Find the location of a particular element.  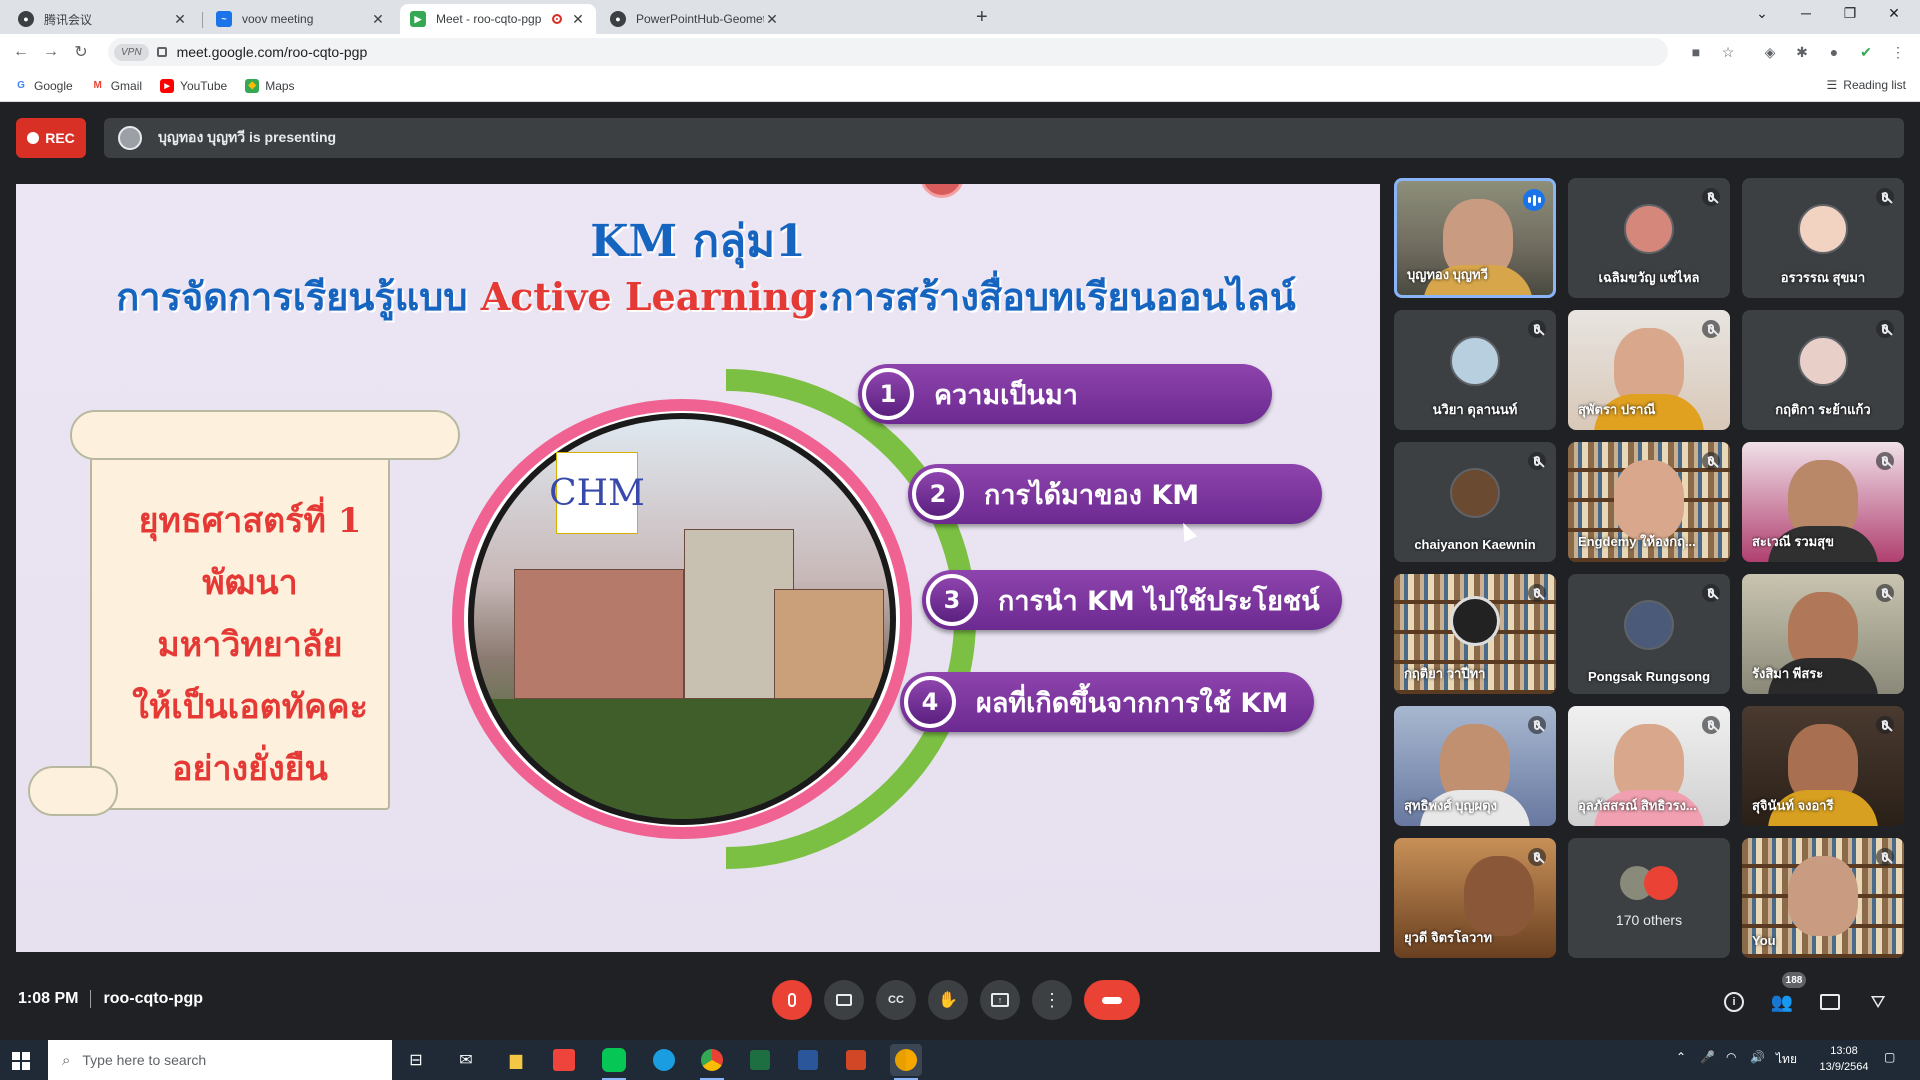

anydesk-icon is located at coordinates (564, 1060).